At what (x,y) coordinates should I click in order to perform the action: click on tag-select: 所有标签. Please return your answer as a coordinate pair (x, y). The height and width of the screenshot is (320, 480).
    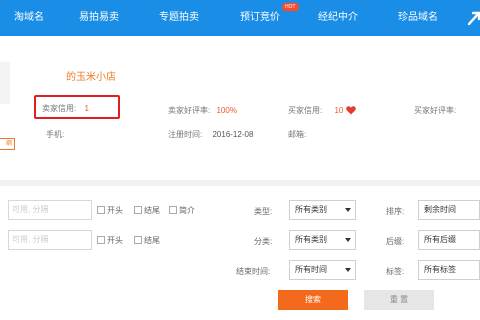
    Looking at the image, I should click on (449, 270).